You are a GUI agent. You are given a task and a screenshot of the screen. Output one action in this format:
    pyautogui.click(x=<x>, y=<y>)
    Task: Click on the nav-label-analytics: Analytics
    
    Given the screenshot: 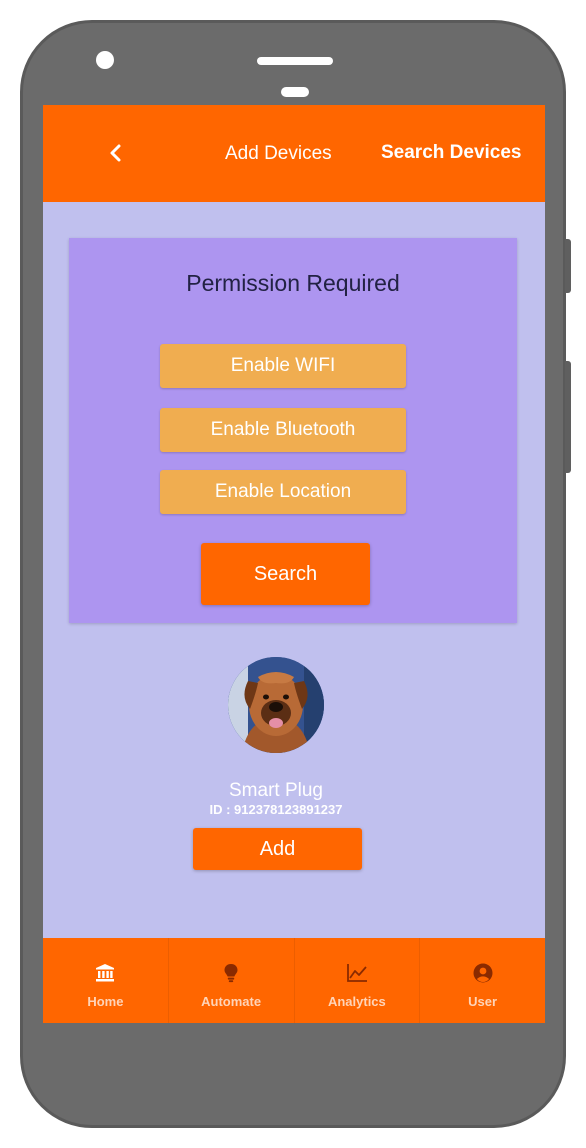 What is the action you would take?
    pyautogui.click(x=356, y=1001)
    